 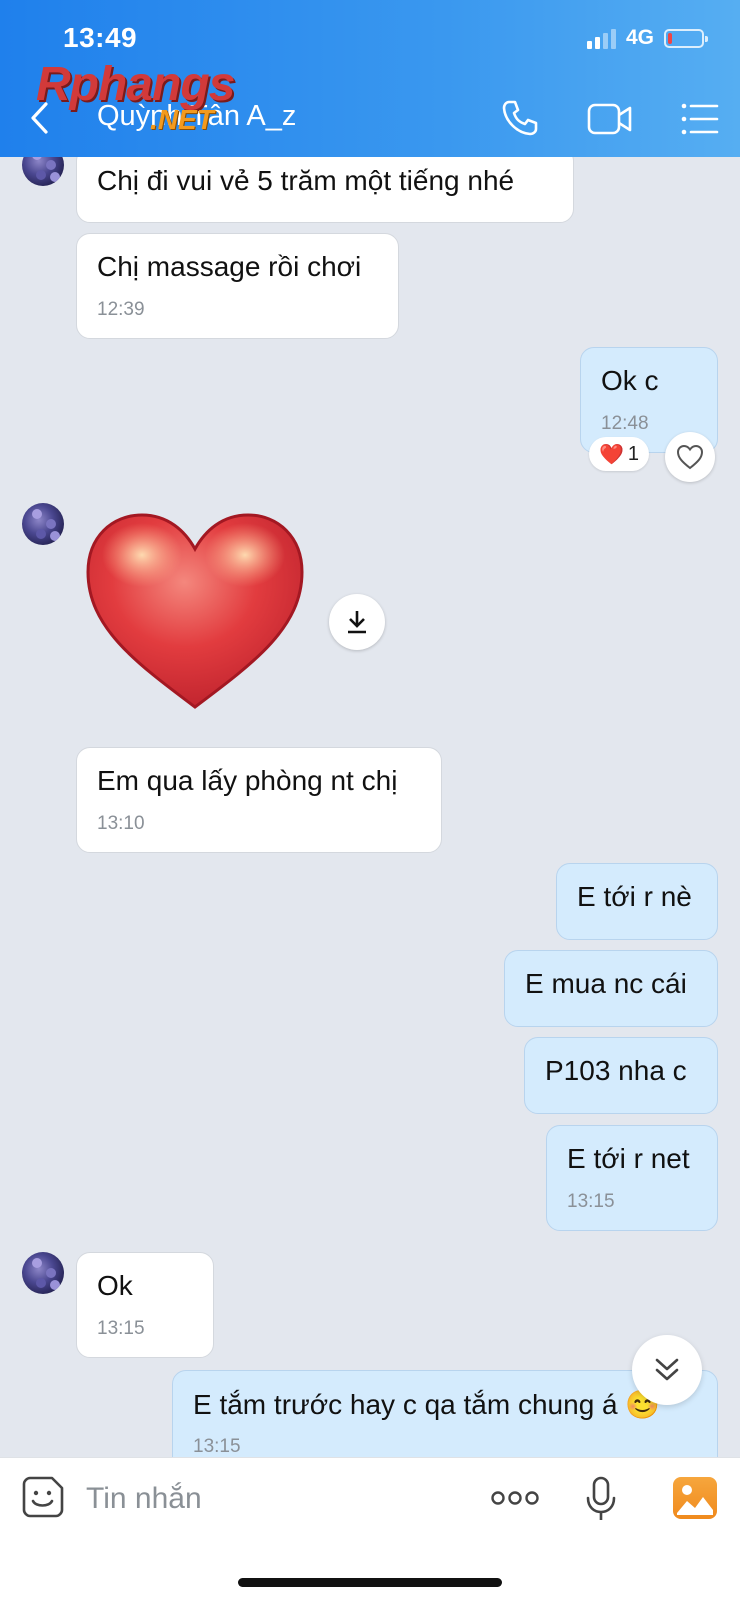 I want to click on message-bubble-incoming: Chị massage rồi chơi 12:39, so click(x=237, y=286).